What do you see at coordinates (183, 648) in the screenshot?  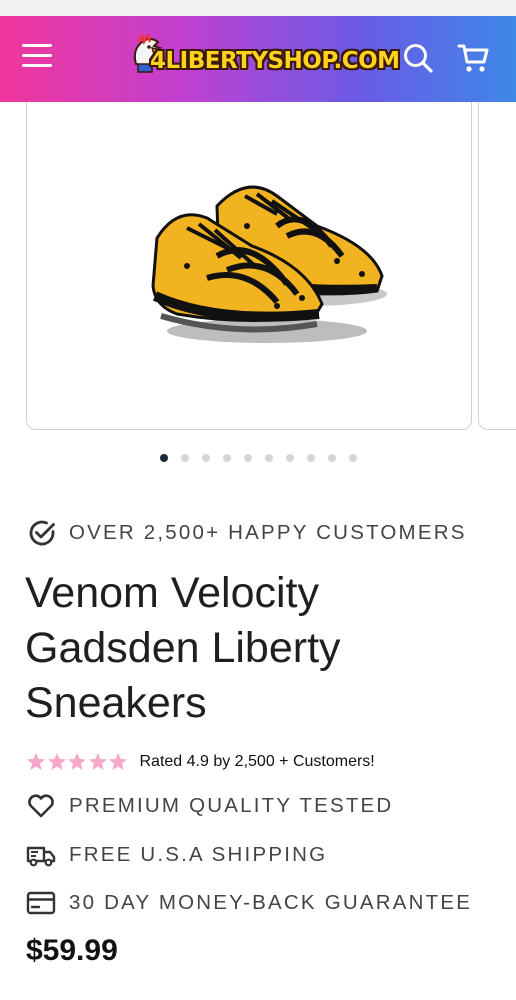 I see `product-title: Venom Velocity Gadsden Liberty Sneakers` at bounding box center [183, 648].